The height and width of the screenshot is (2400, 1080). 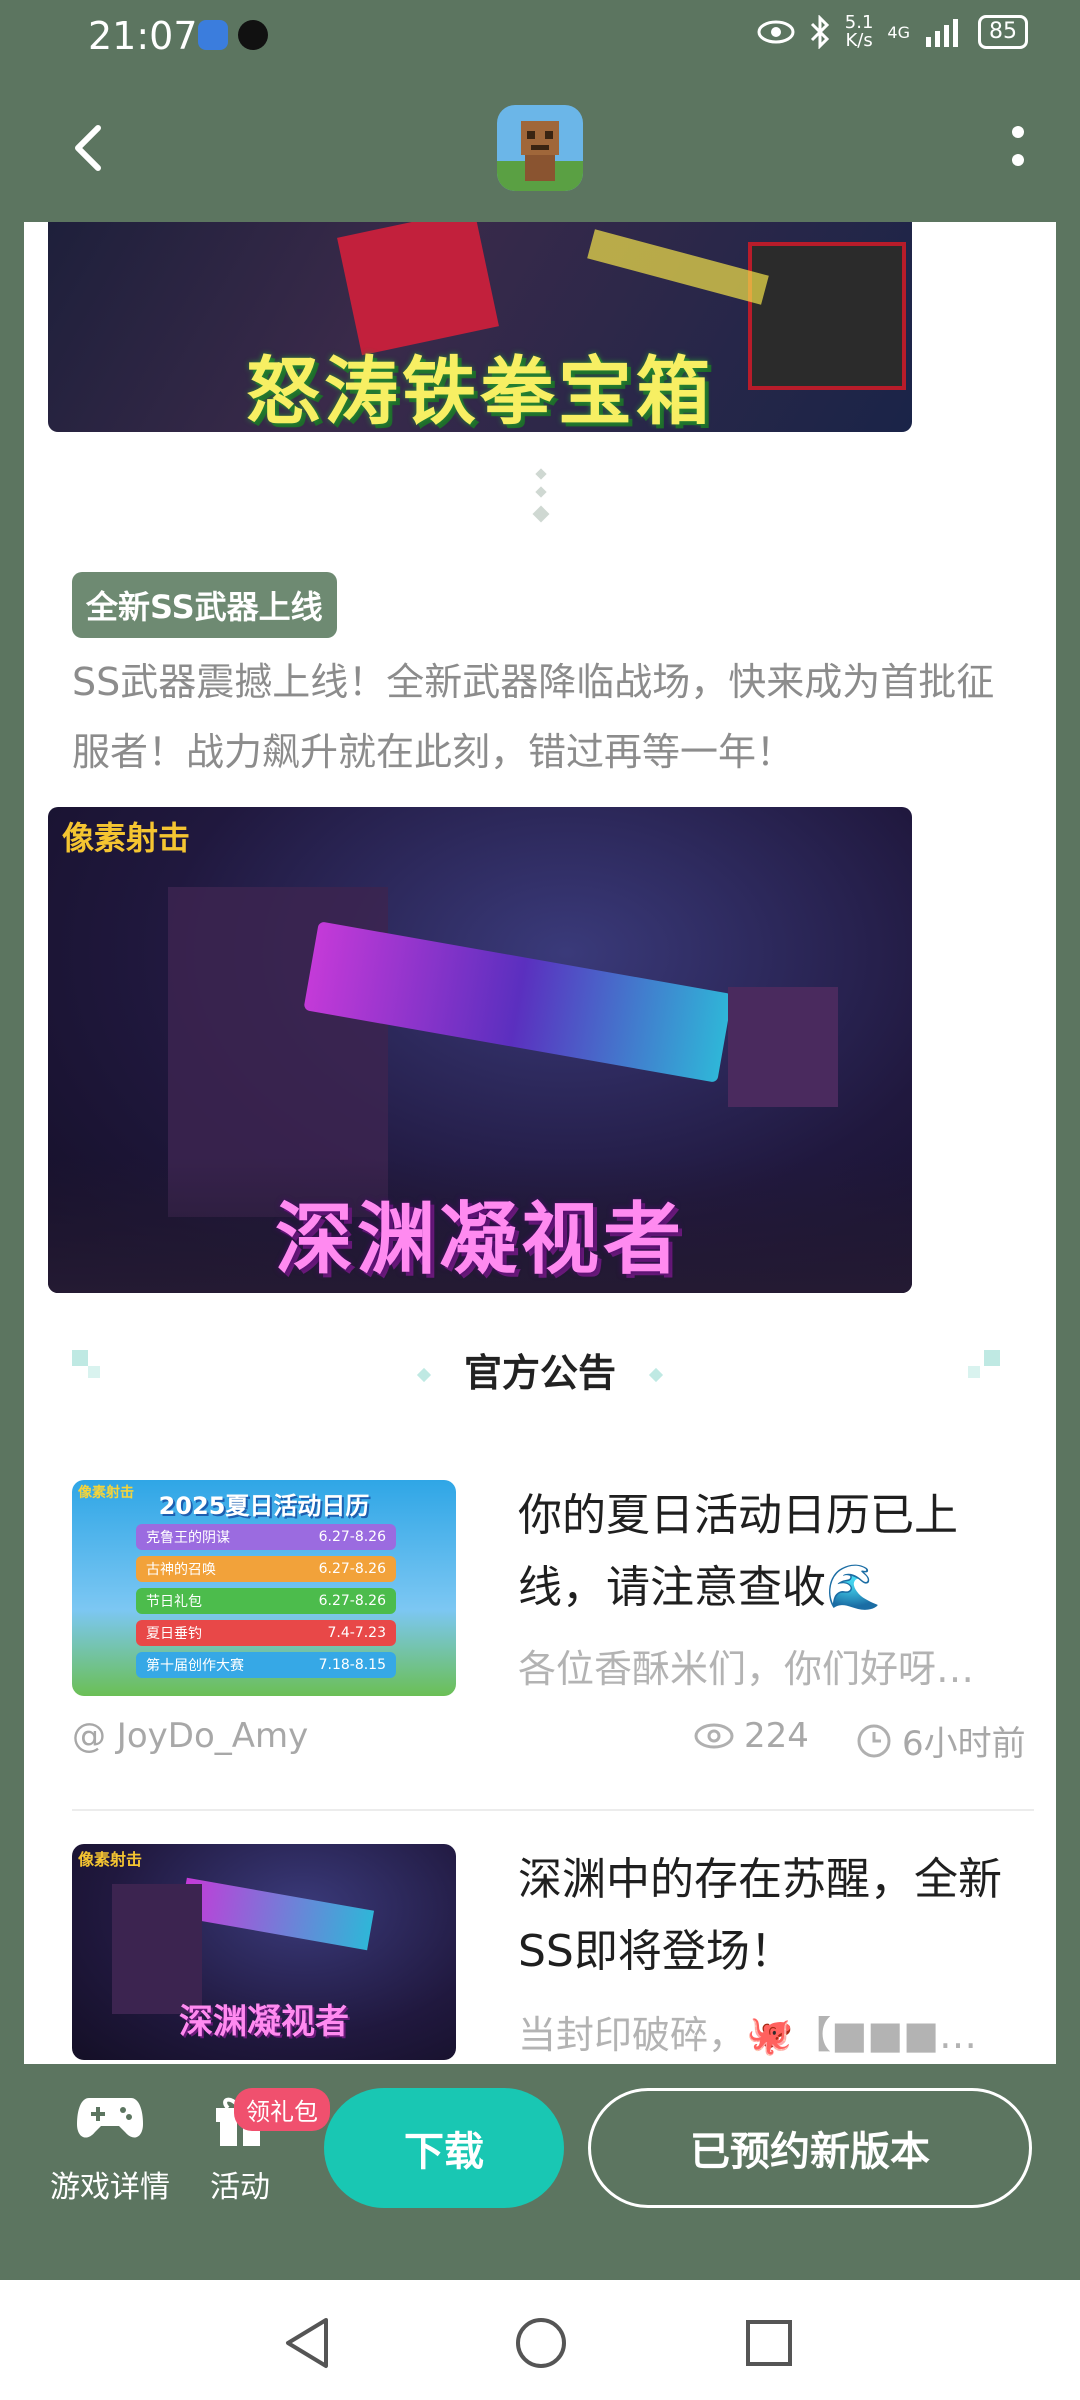 I want to click on banner-fist-chest: 怒涛铁拳宝箱, so click(x=480, y=327).